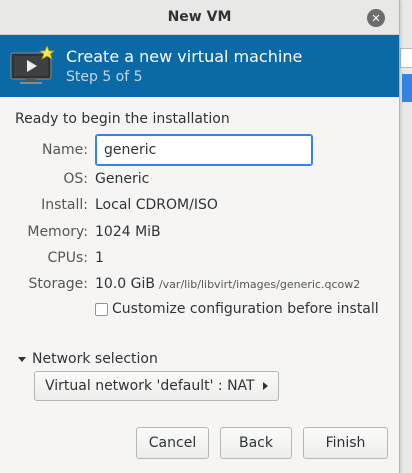 Image resolution: width=412 pixels, height=473 pixels. Describe the element at coordinates (99, 258) in the screenshot. I see `cpus-value: 1` at that location.